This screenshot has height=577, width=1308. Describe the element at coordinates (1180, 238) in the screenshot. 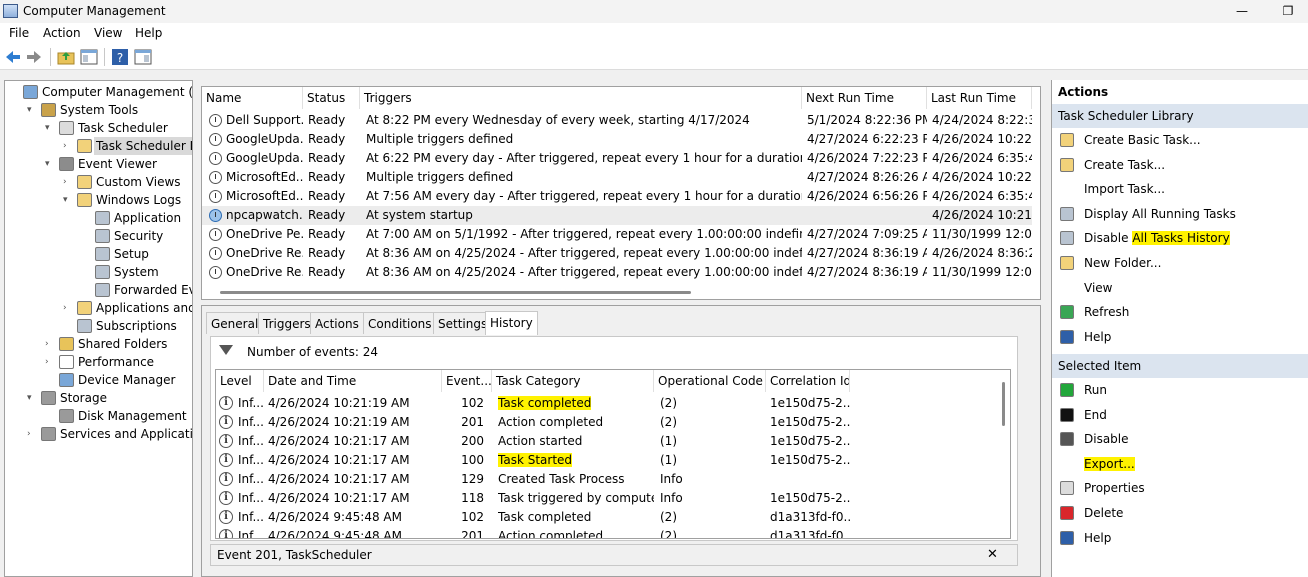

I see `action-disable-all-tasks-history: Disable All Tasks History` at that location.